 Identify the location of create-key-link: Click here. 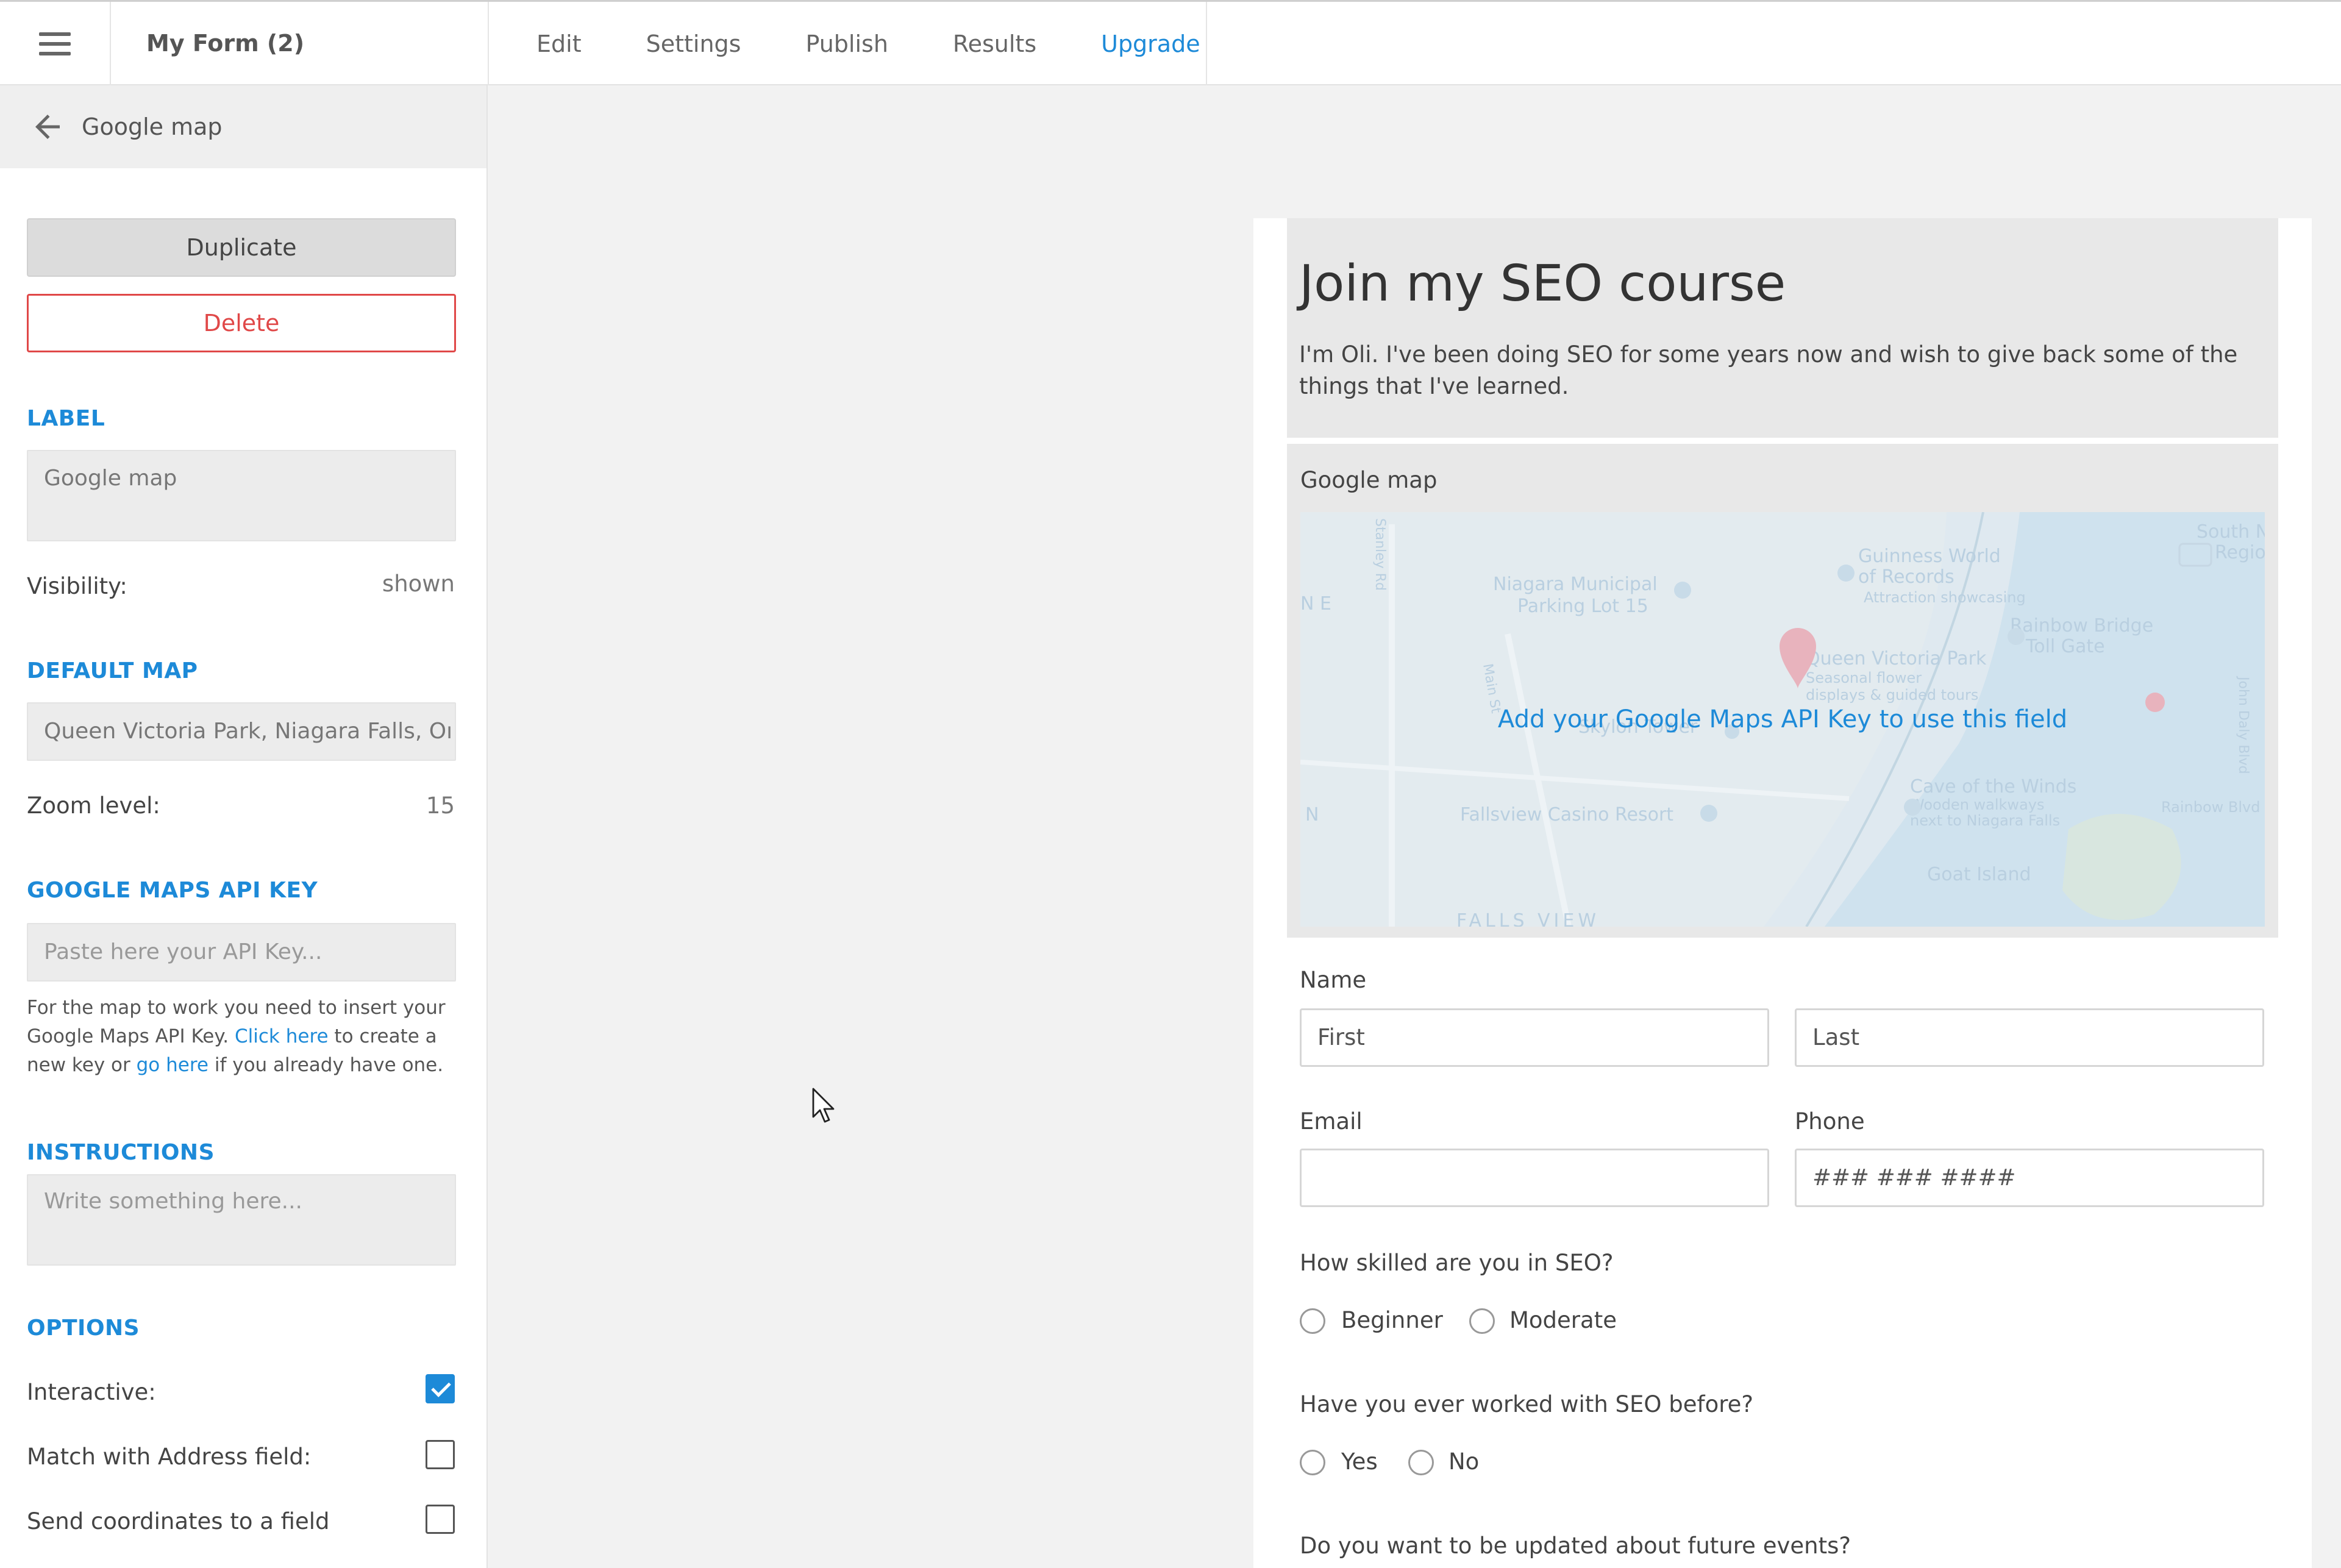
(282, 1036).